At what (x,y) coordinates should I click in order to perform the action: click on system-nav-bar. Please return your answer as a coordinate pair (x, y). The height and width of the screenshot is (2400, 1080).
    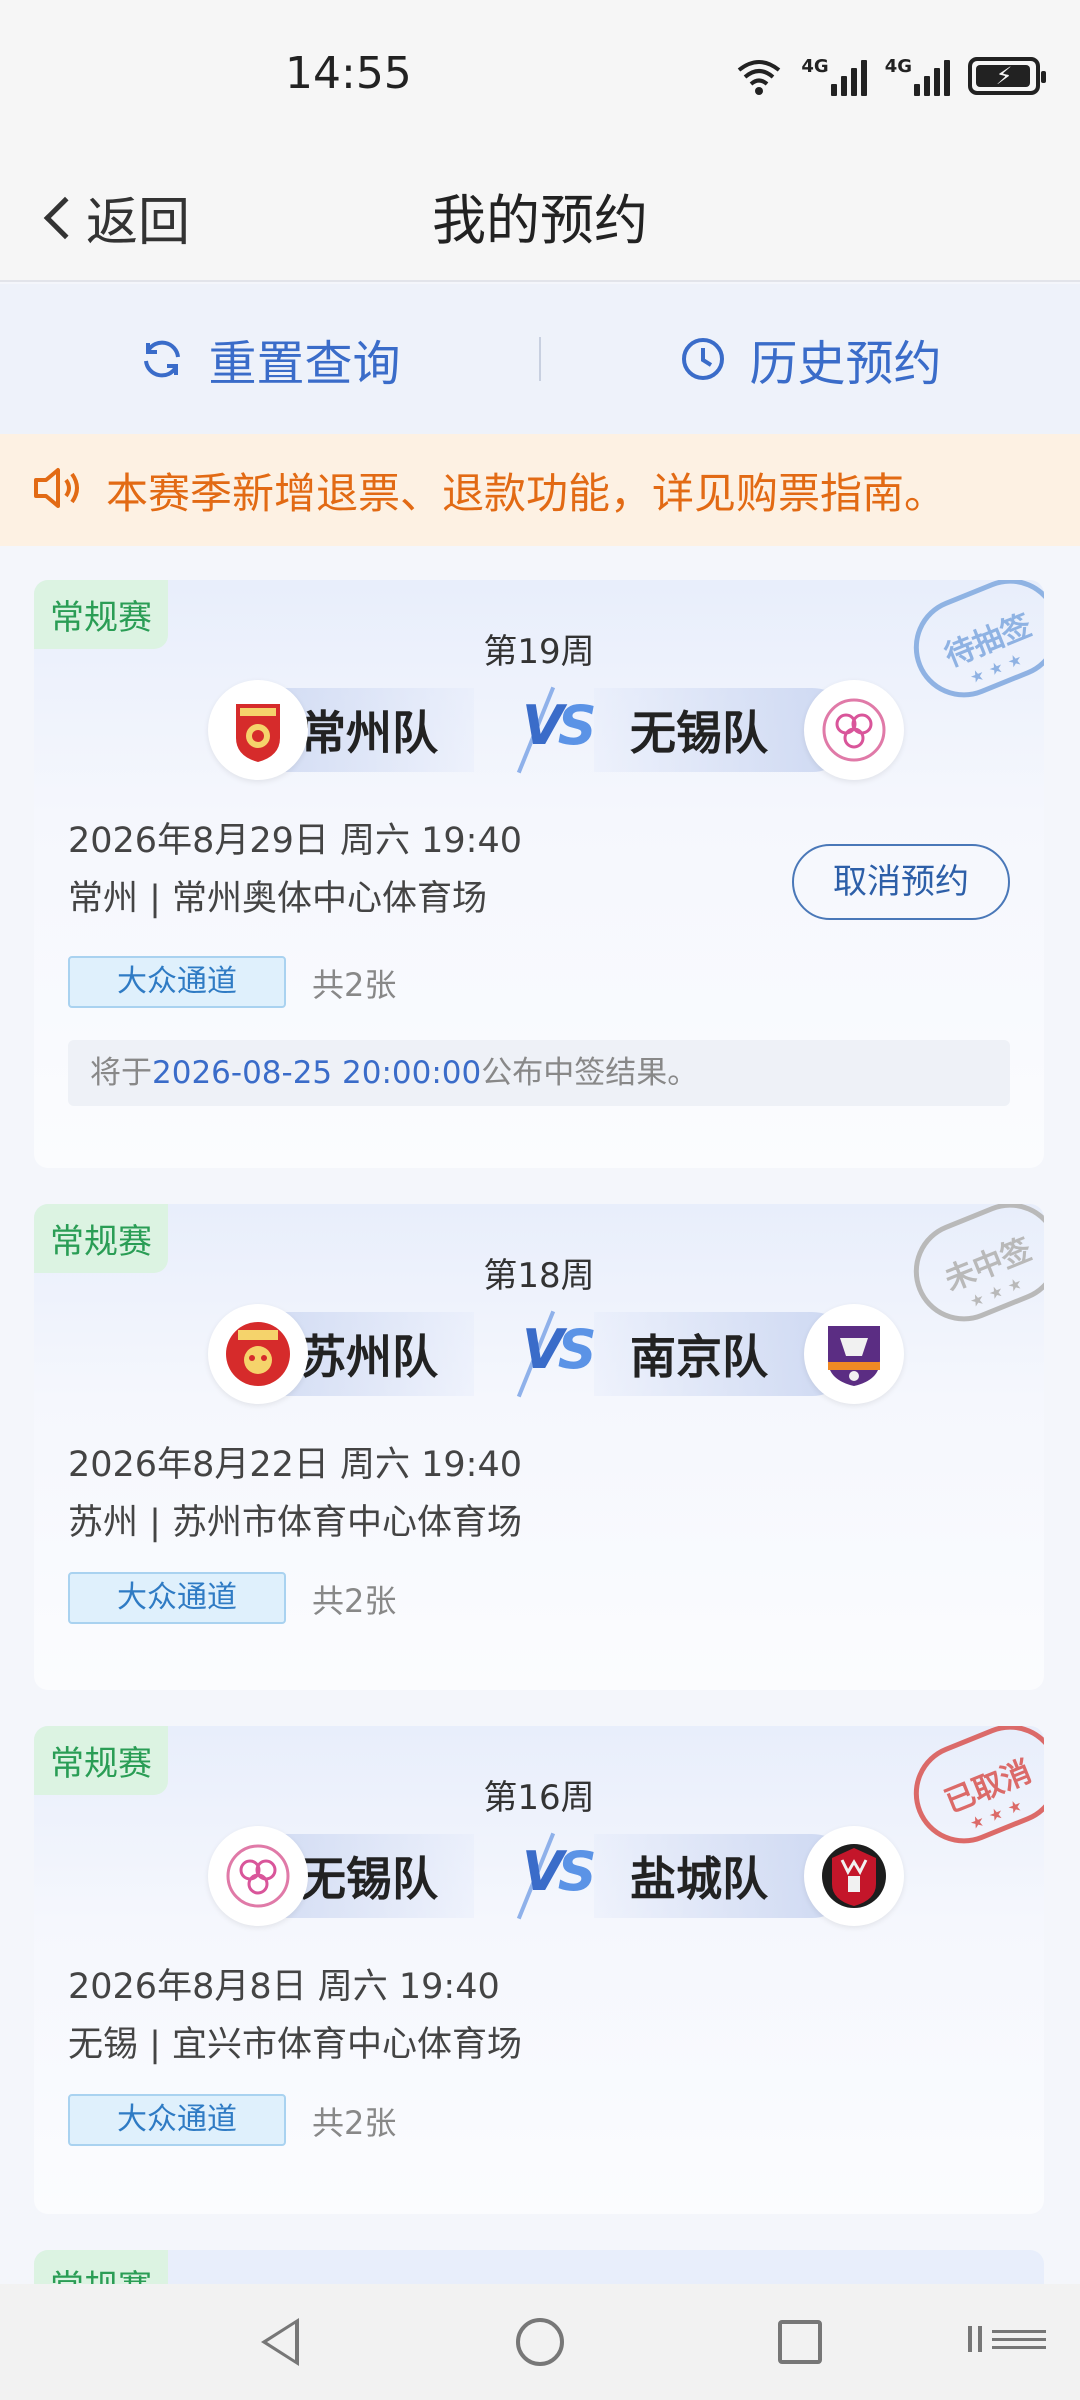
    Looking at the image, I should click on (540, 2342).